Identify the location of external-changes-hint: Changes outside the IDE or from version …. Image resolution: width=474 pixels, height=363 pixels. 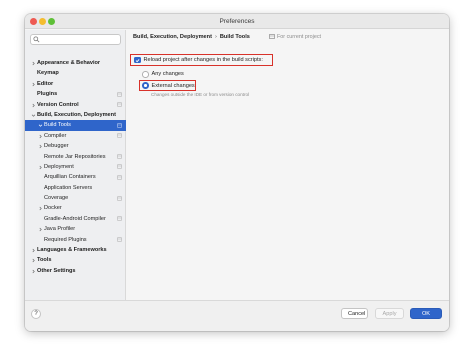
(200, 94).